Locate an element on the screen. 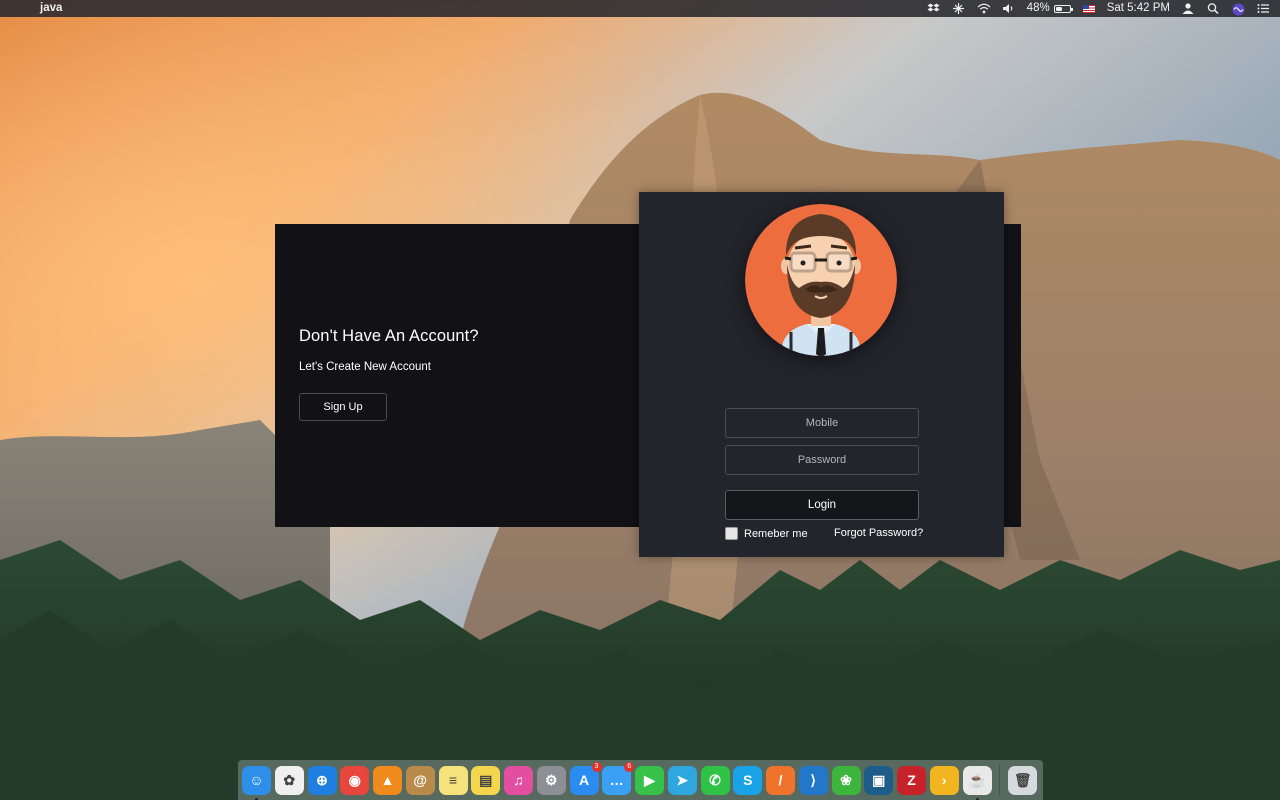  facetime-icon: ▶ is located at coordinates (649, 780).